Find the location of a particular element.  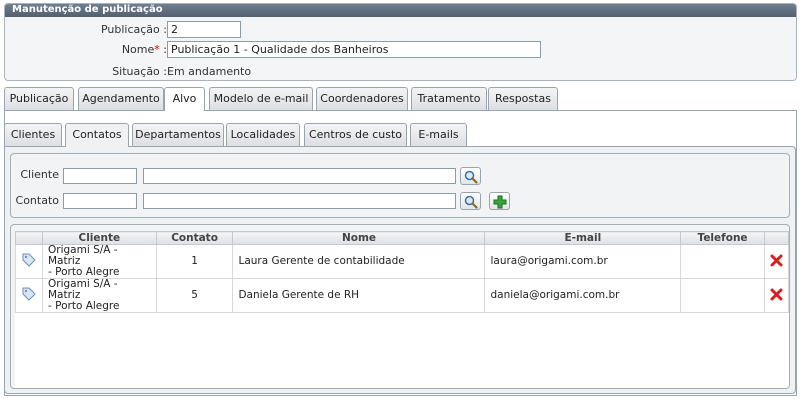

cliente-name-input is located at coordinates (299, 176).